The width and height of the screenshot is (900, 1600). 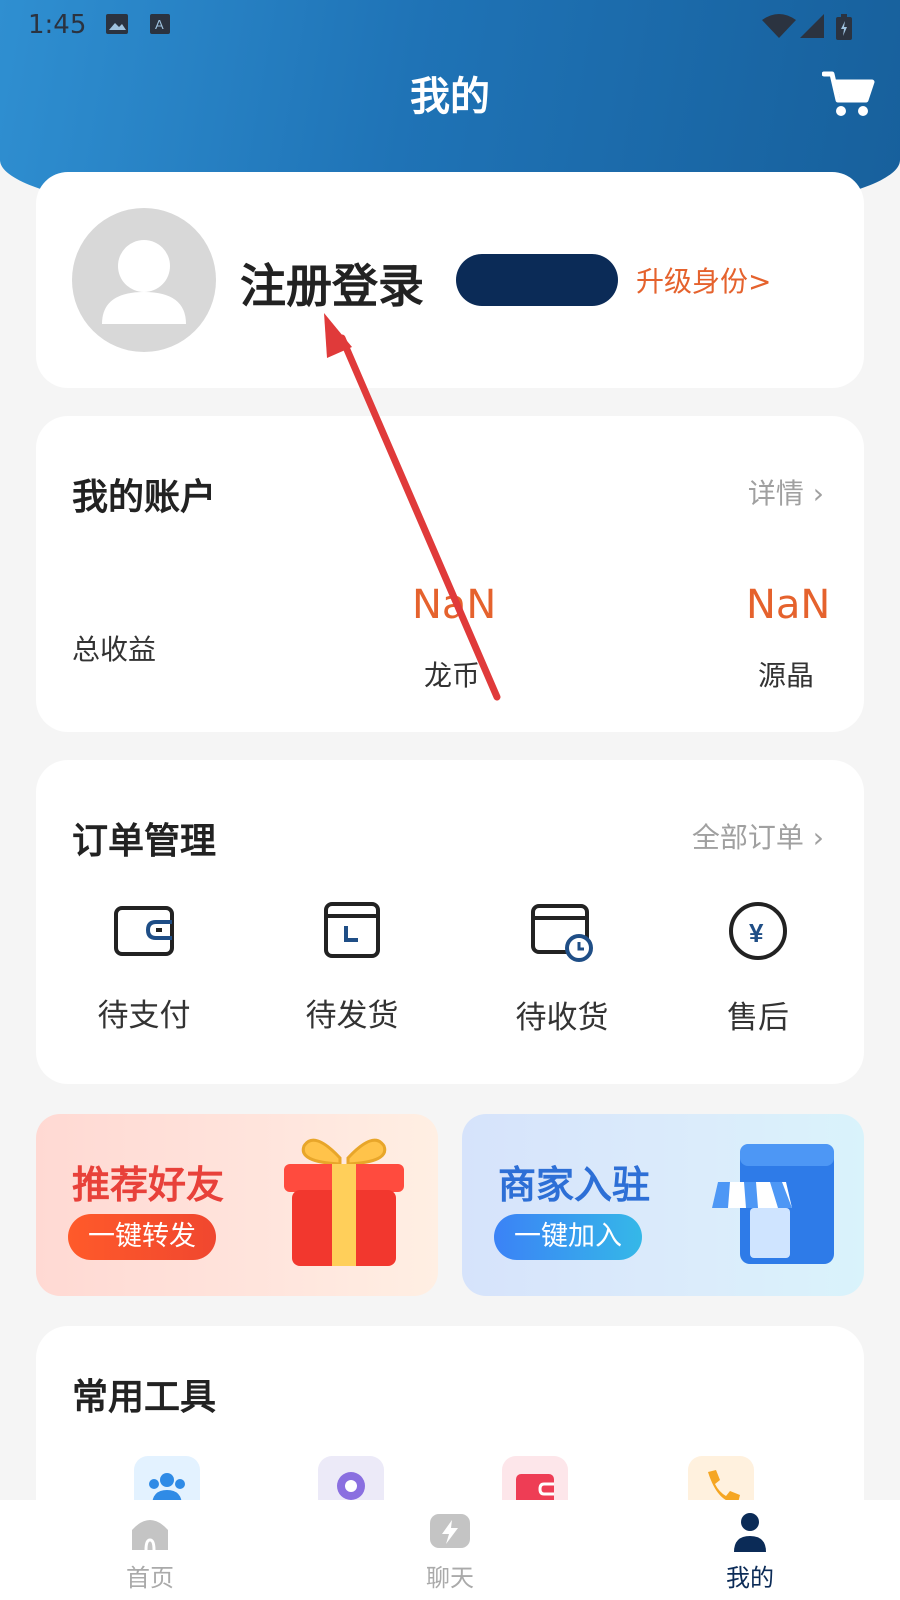 I want to click on all-orders-link: 全部订单 ›, so click(x=758, y=836).